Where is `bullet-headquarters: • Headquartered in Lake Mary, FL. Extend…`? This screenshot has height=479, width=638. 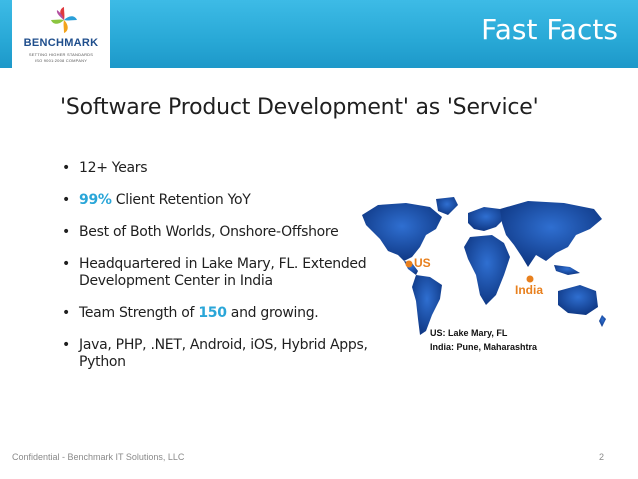 bullet-headquarters: • Headquartered in Lake Mary, FL. Extend… is located at coordinates (227, 273).